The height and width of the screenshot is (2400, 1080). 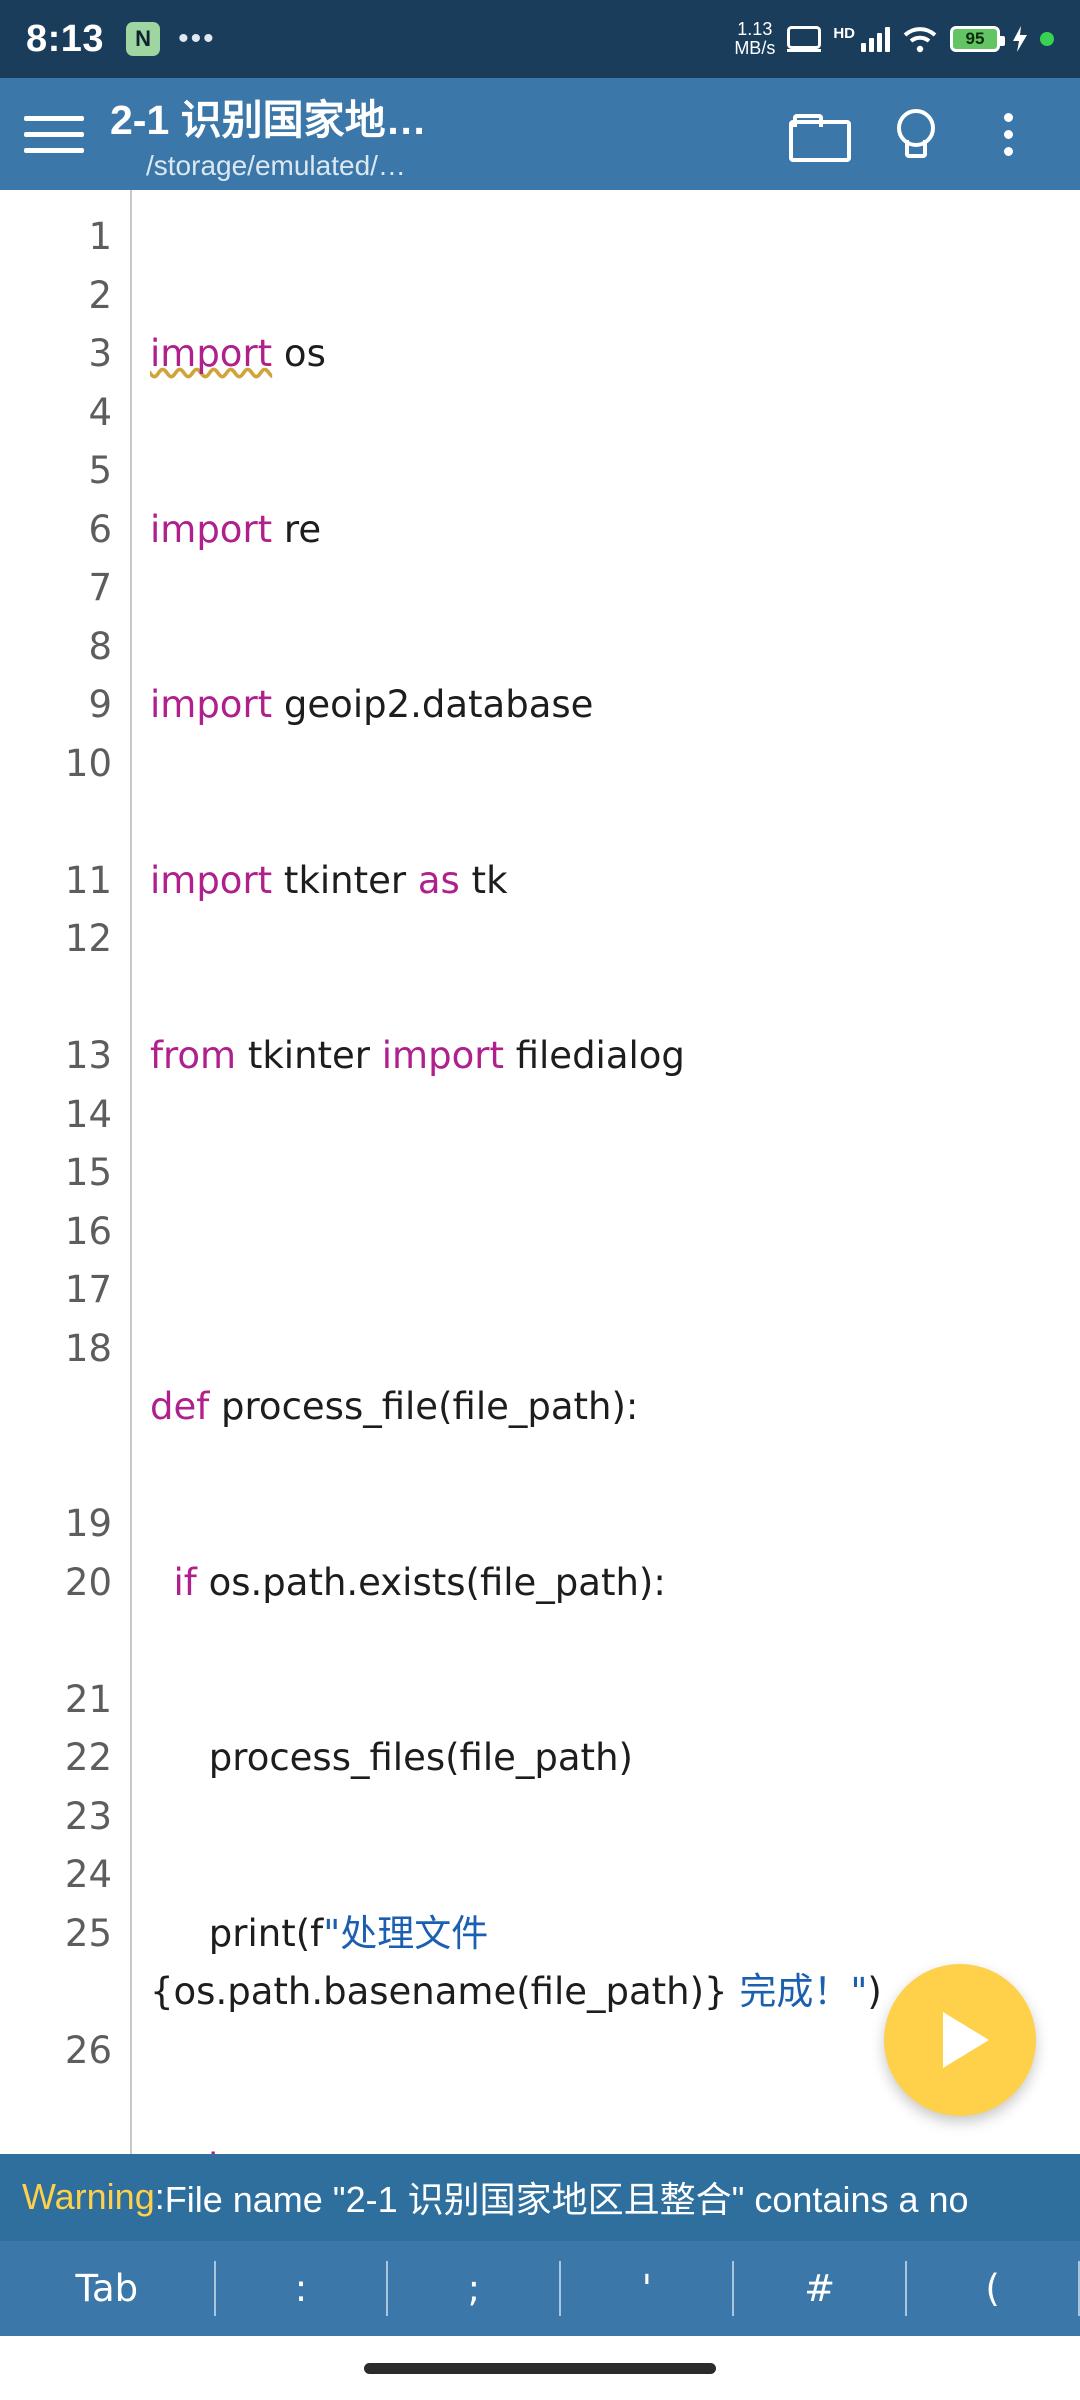 What do you see at coordinates (540, 39) in the screenshot?
I see `status-bar: 8:13 N ••• 1.13 MB/s HD 95` at bounding box center [540, 39].